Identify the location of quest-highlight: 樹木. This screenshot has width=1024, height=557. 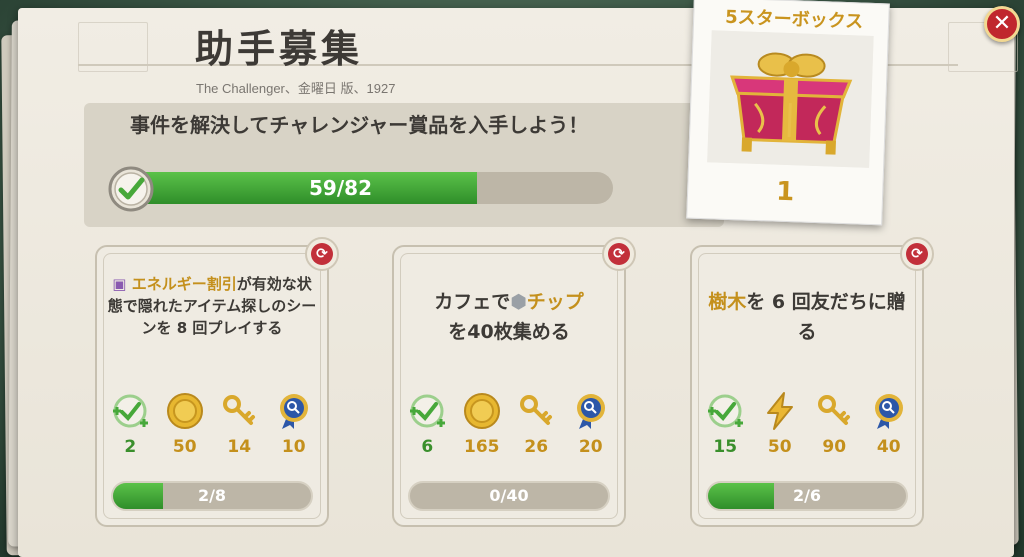
(727, 302).